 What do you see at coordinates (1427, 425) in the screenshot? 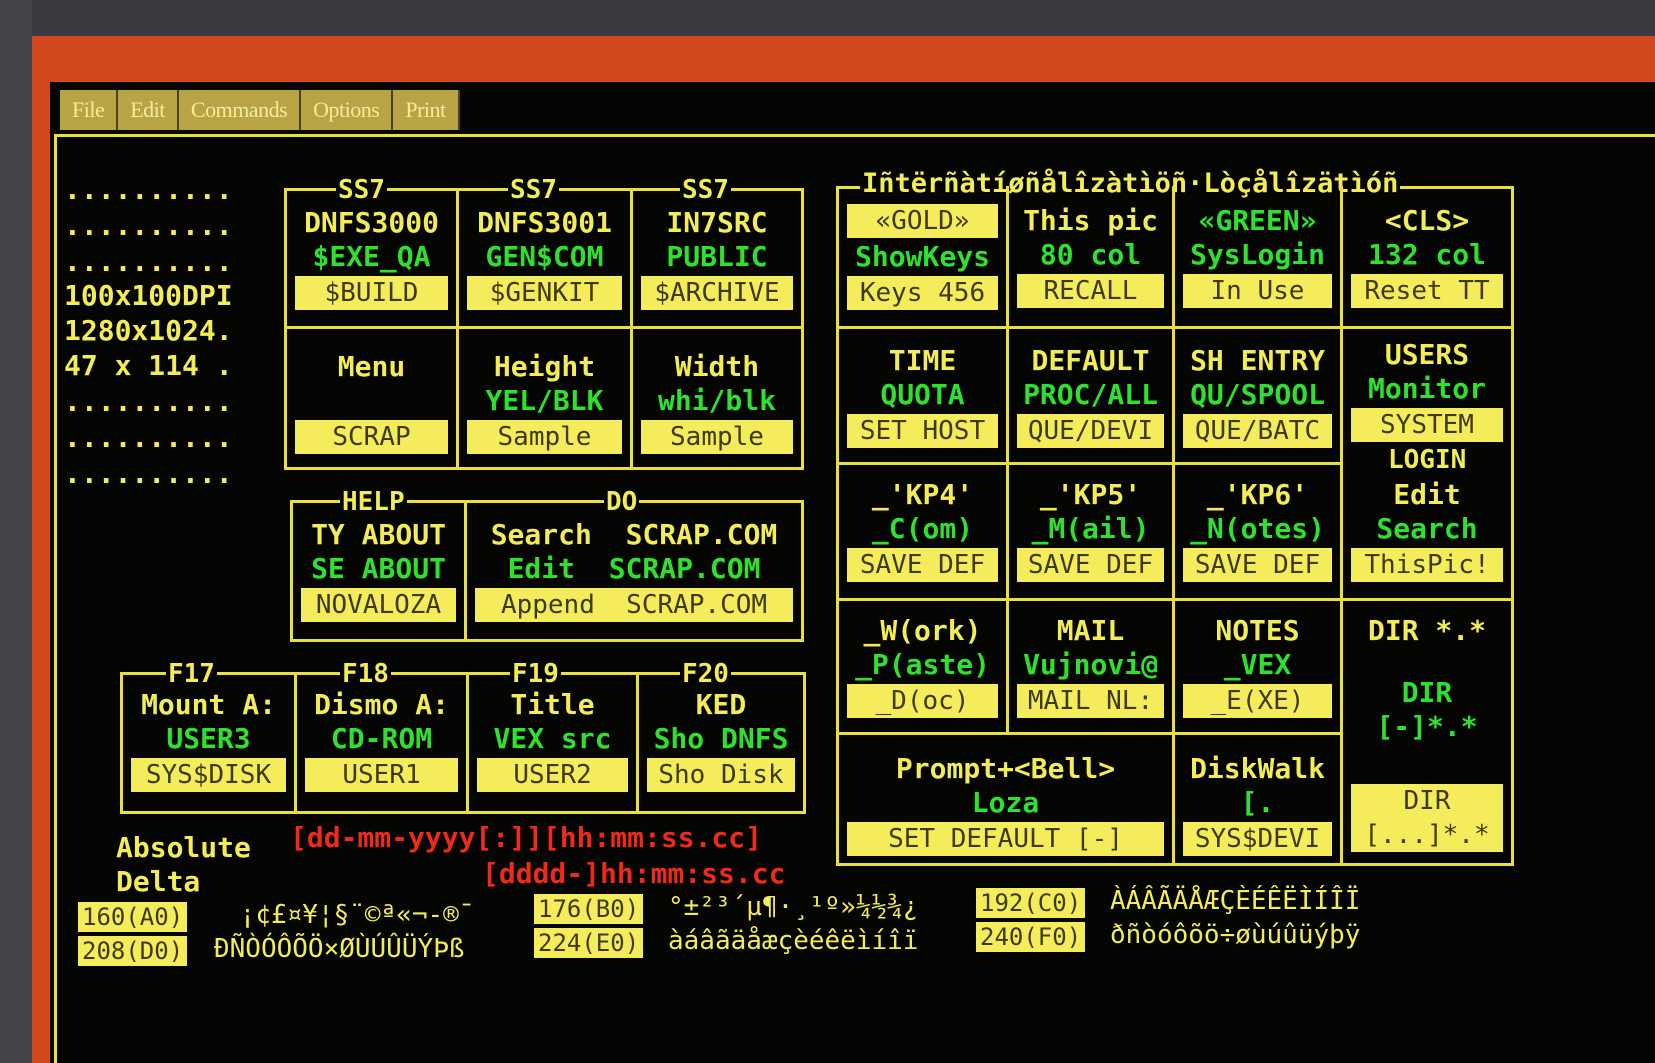
I see `system-button: SYSTEM` at bounding box center [1427, 425].